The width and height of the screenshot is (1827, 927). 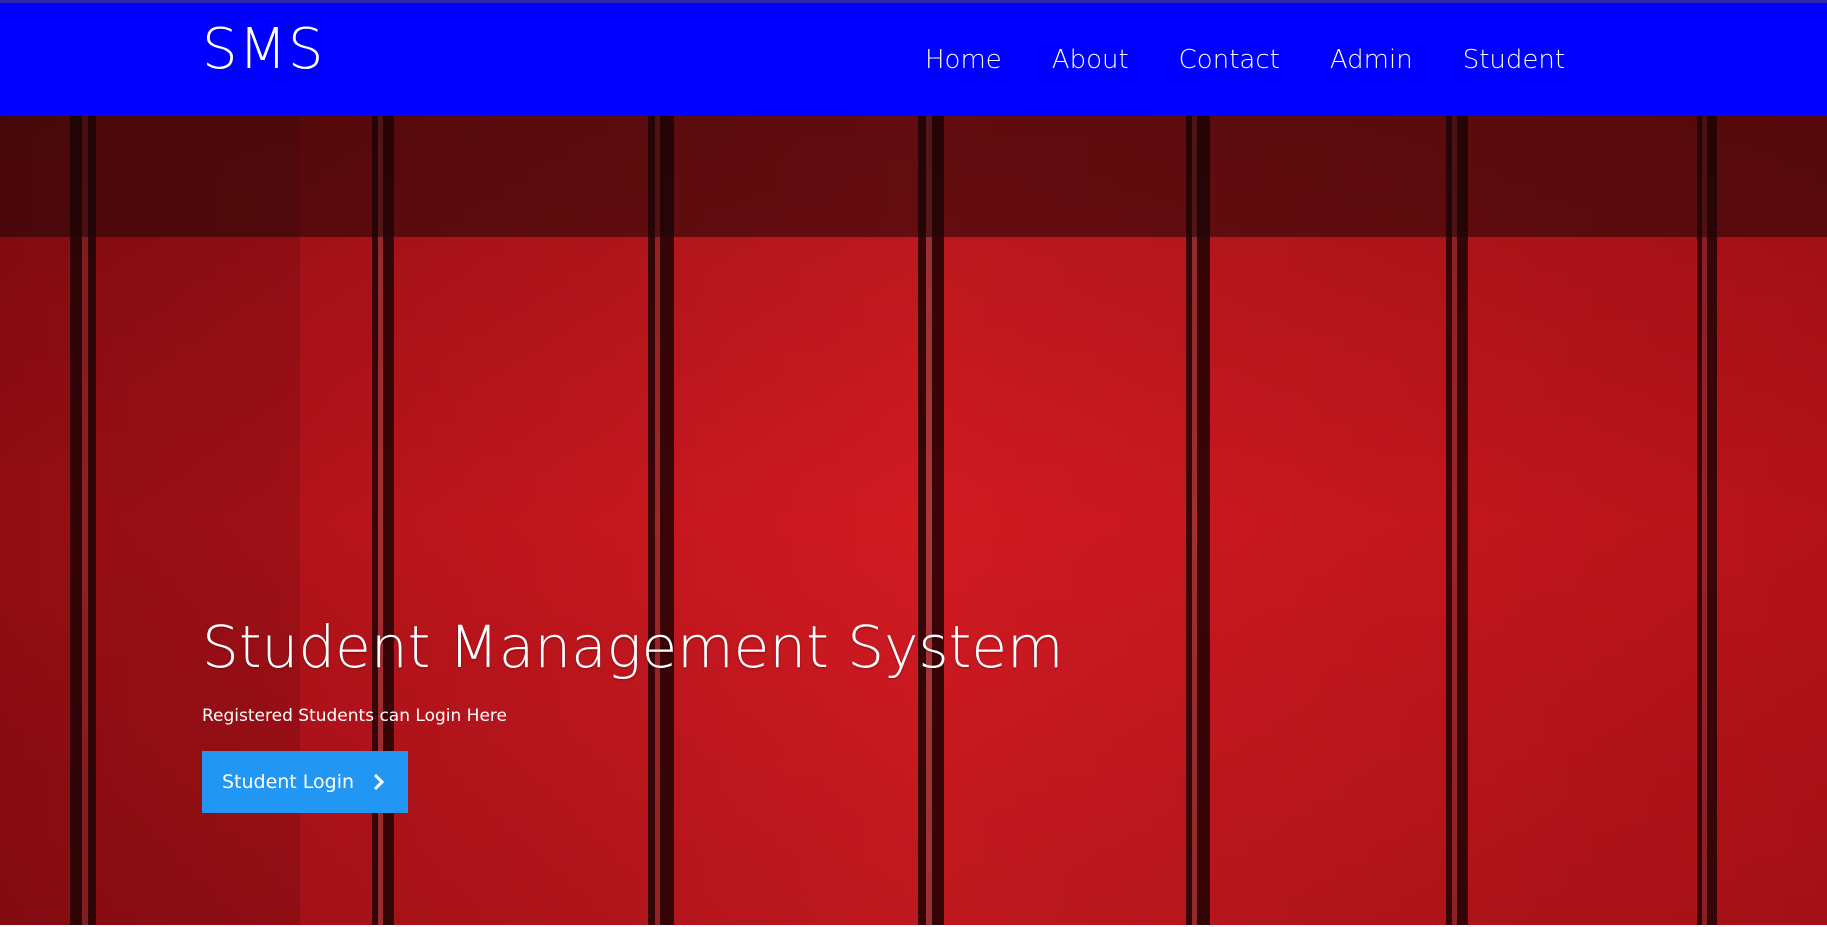 I want to click on top-navbar: SMS Home About Contact Admin Student, so click(x=913, y=58).